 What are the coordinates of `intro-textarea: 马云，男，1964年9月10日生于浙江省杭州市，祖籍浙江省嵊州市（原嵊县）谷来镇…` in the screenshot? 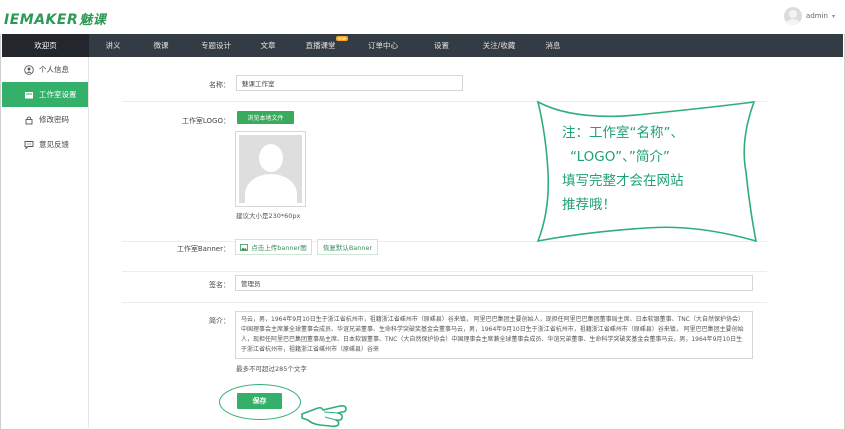 It's located at (494, 335).